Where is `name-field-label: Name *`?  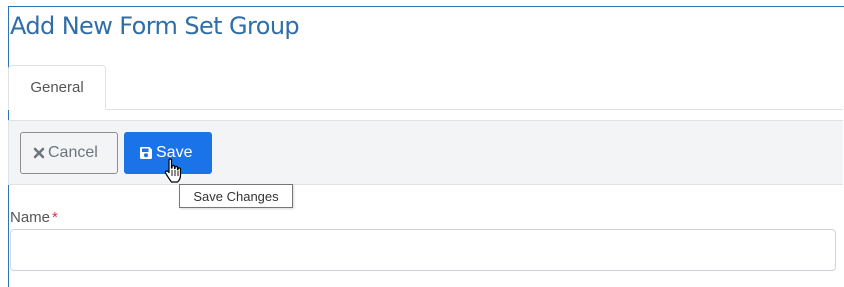
name-field-label: Name * is located at coordinates (34, 217).